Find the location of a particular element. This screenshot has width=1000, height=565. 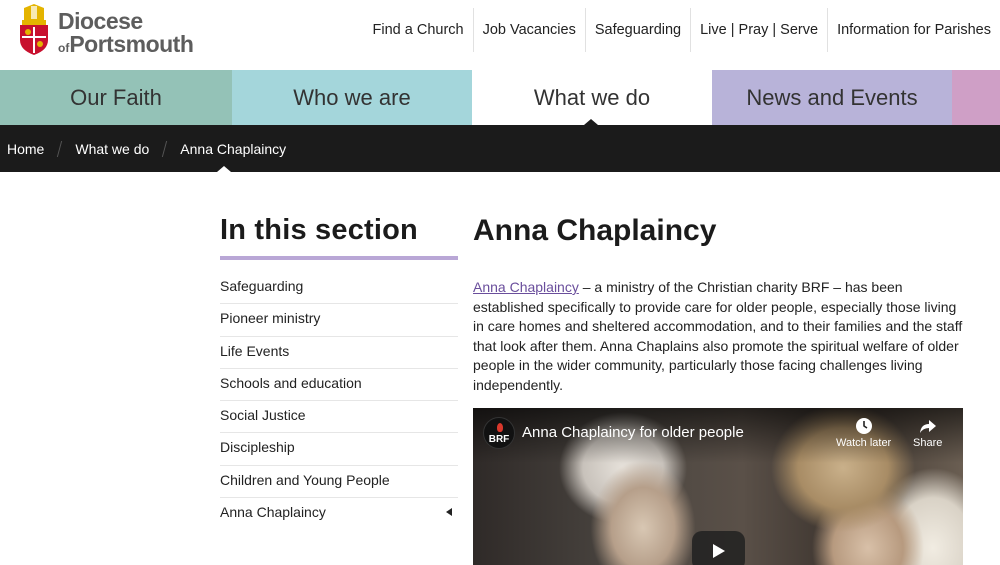

watch-later-label: Watch later is located at coordinates (864, 443).